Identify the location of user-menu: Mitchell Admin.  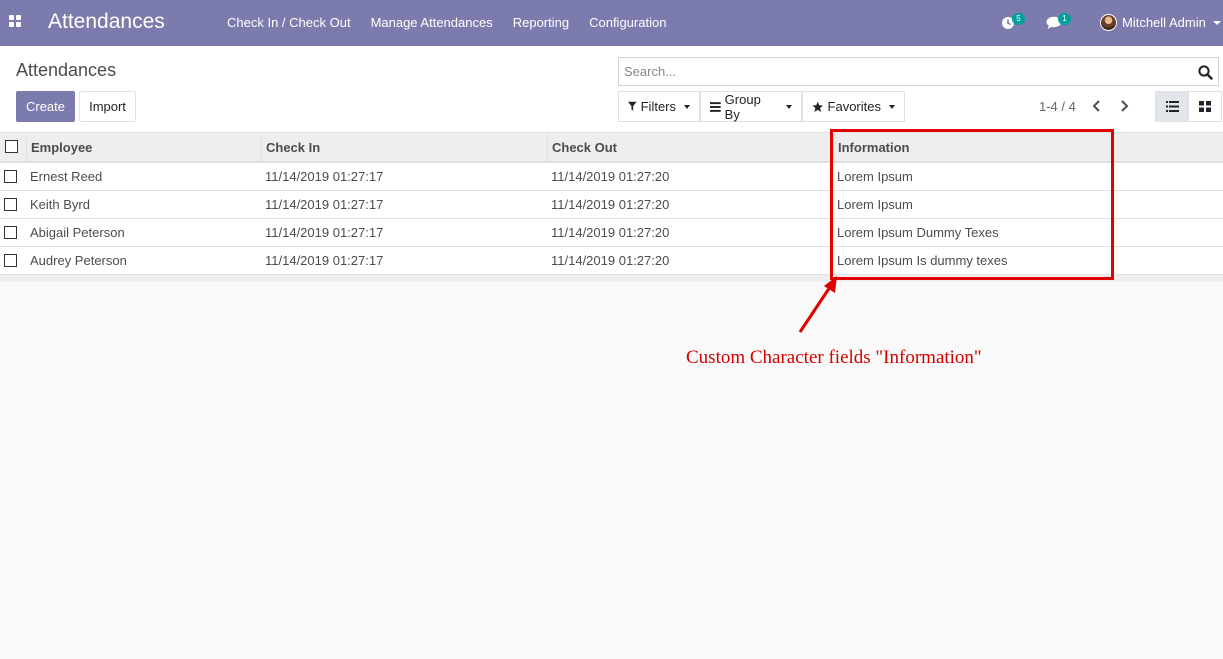
(1160, 22).